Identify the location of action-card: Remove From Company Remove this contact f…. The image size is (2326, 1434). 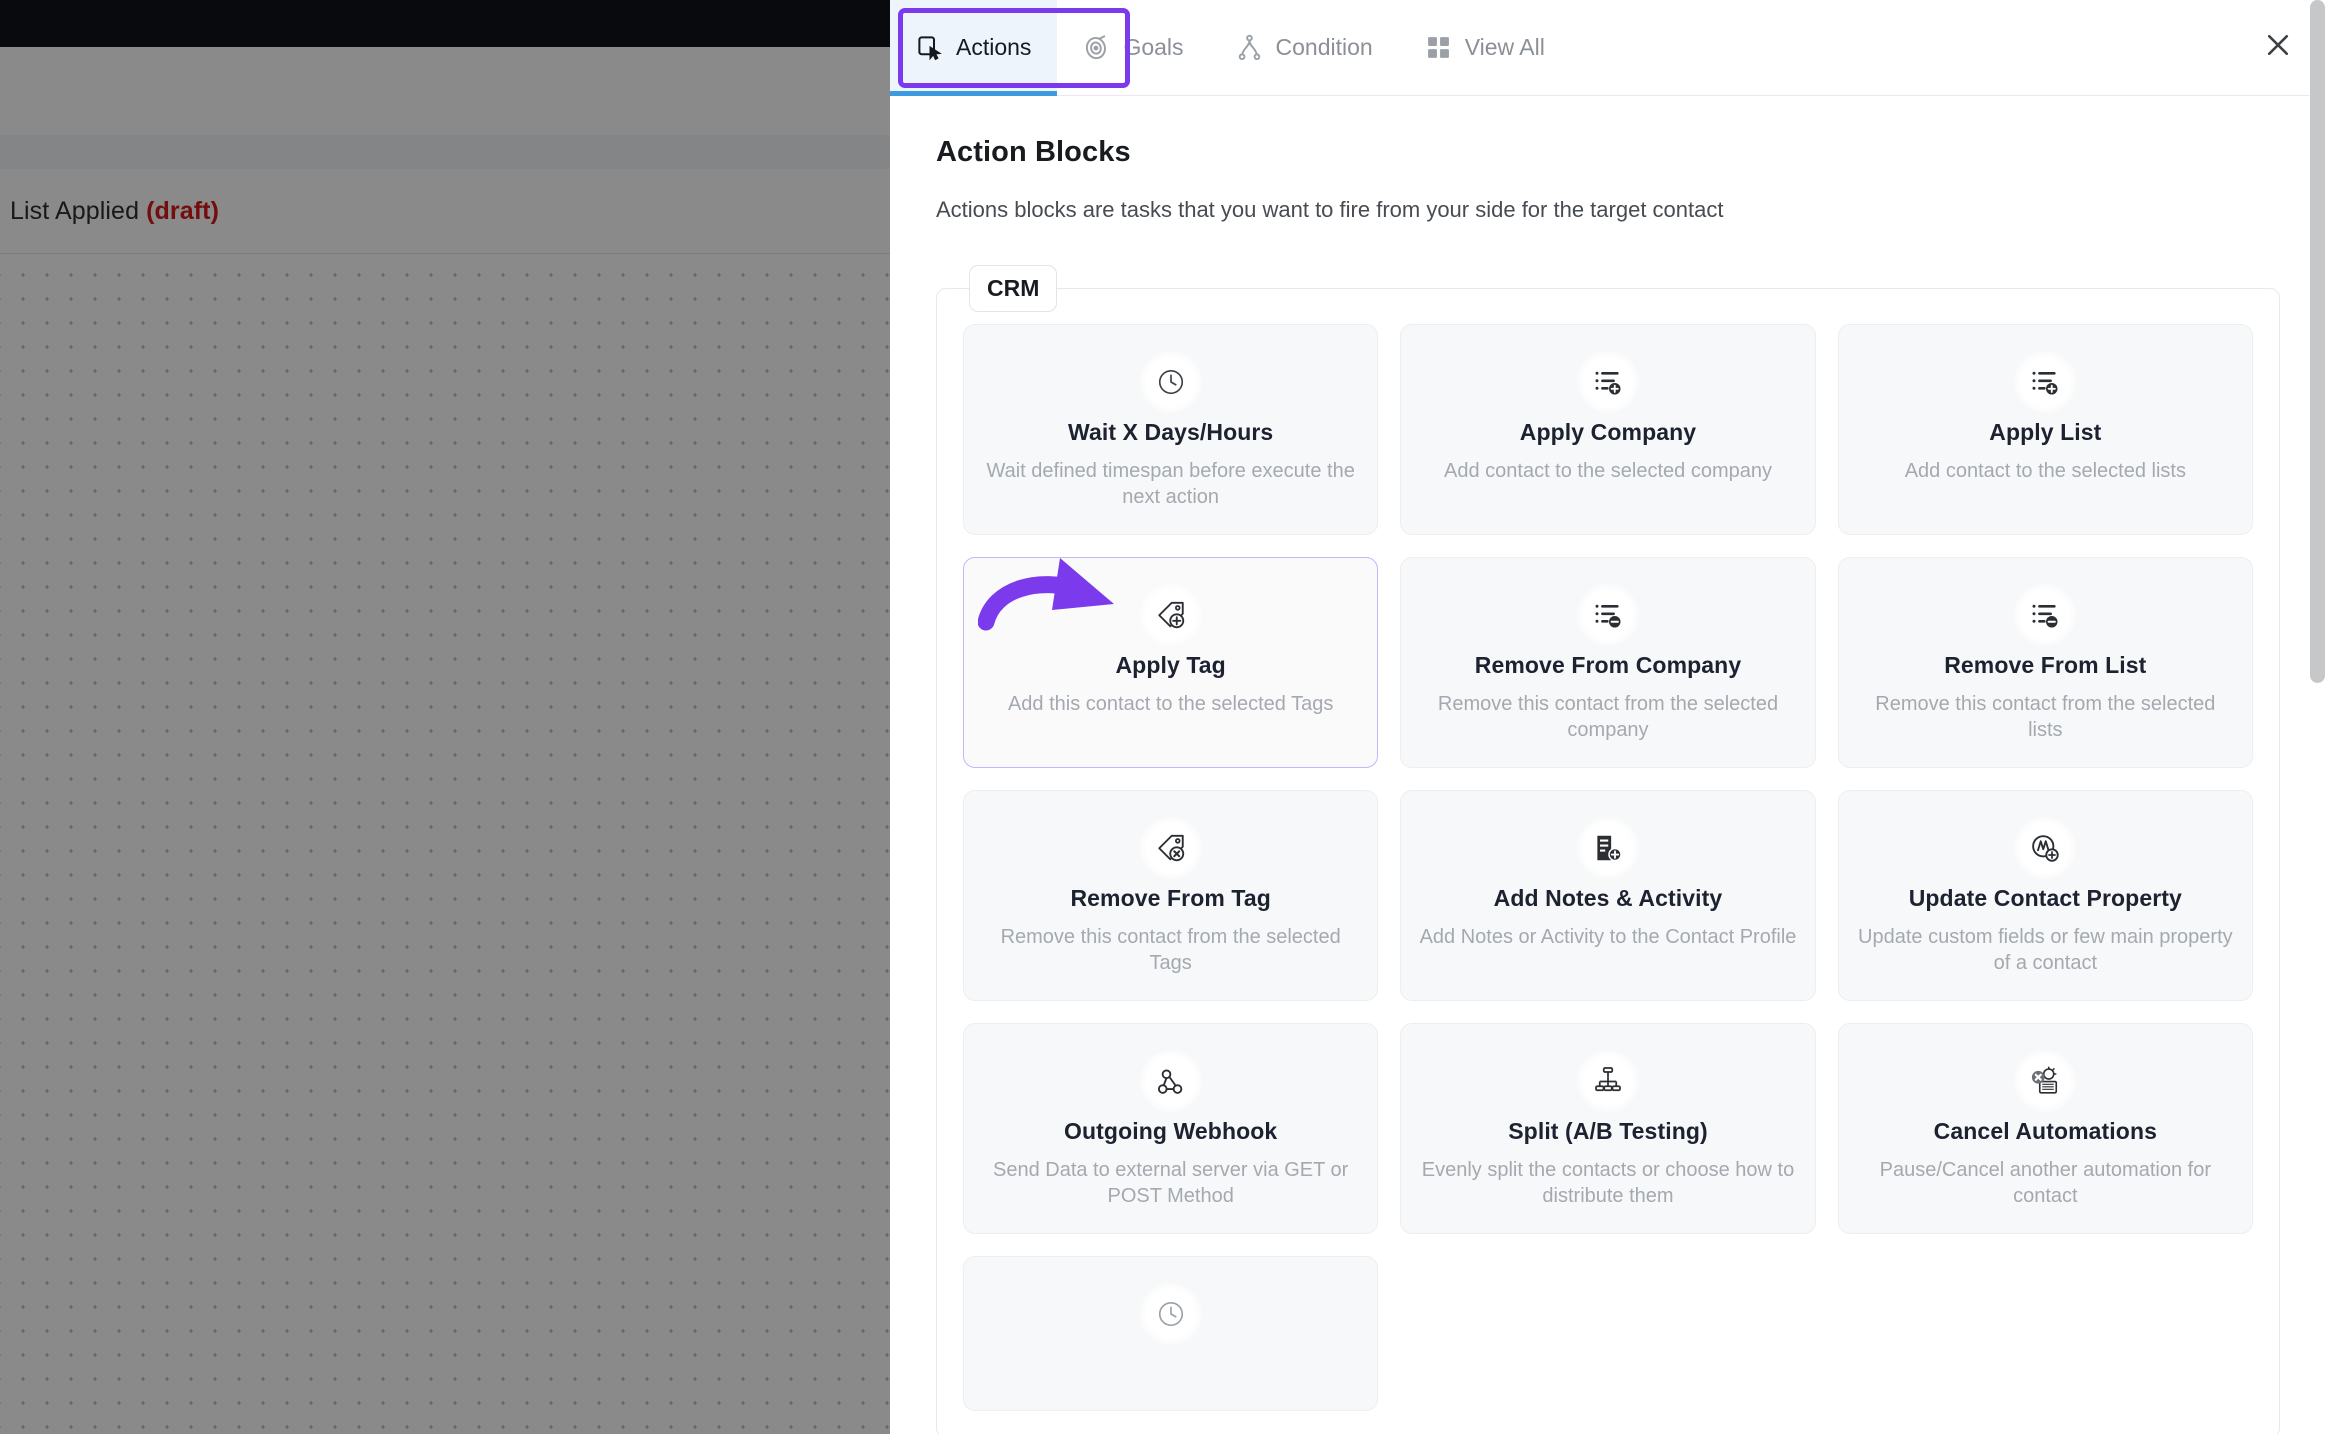
(1608, 662).